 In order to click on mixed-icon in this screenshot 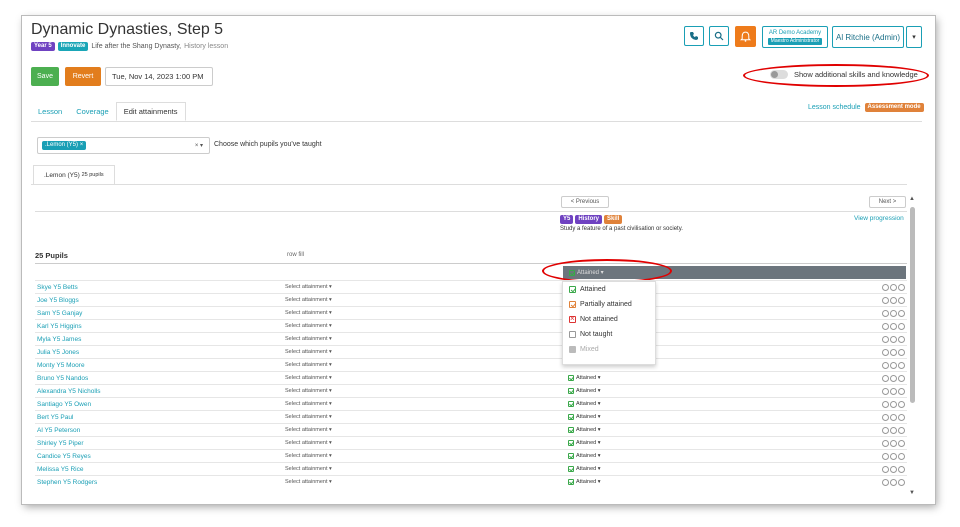, I will do `click(572, 349)`.